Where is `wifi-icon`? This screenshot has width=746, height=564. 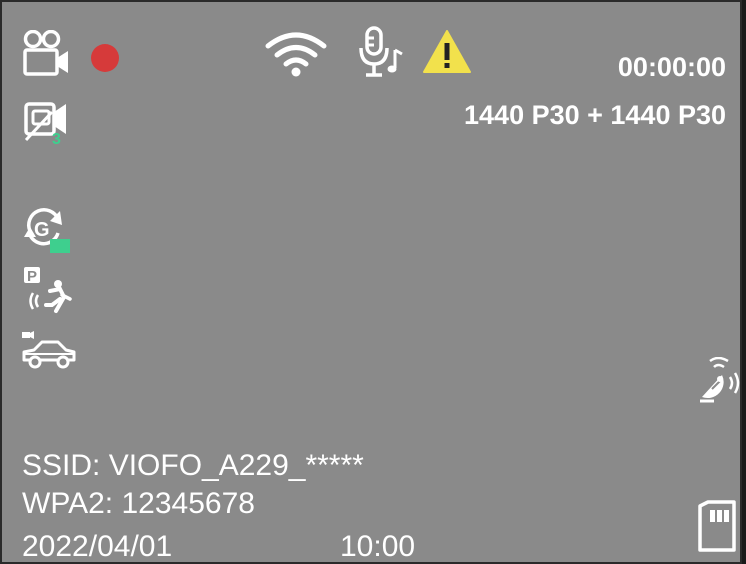 wifi-icon is located at coordinates (296, 54).